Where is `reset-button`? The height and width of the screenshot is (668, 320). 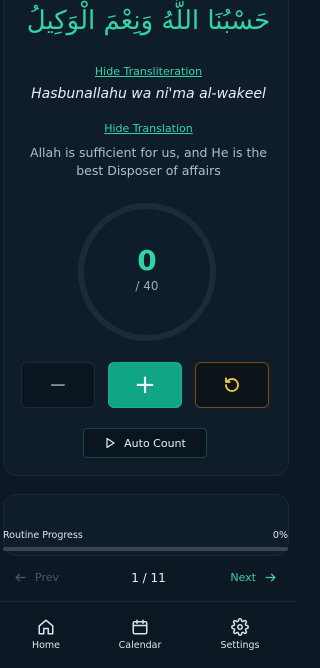 reset-button is located at coordinates (232, 385).